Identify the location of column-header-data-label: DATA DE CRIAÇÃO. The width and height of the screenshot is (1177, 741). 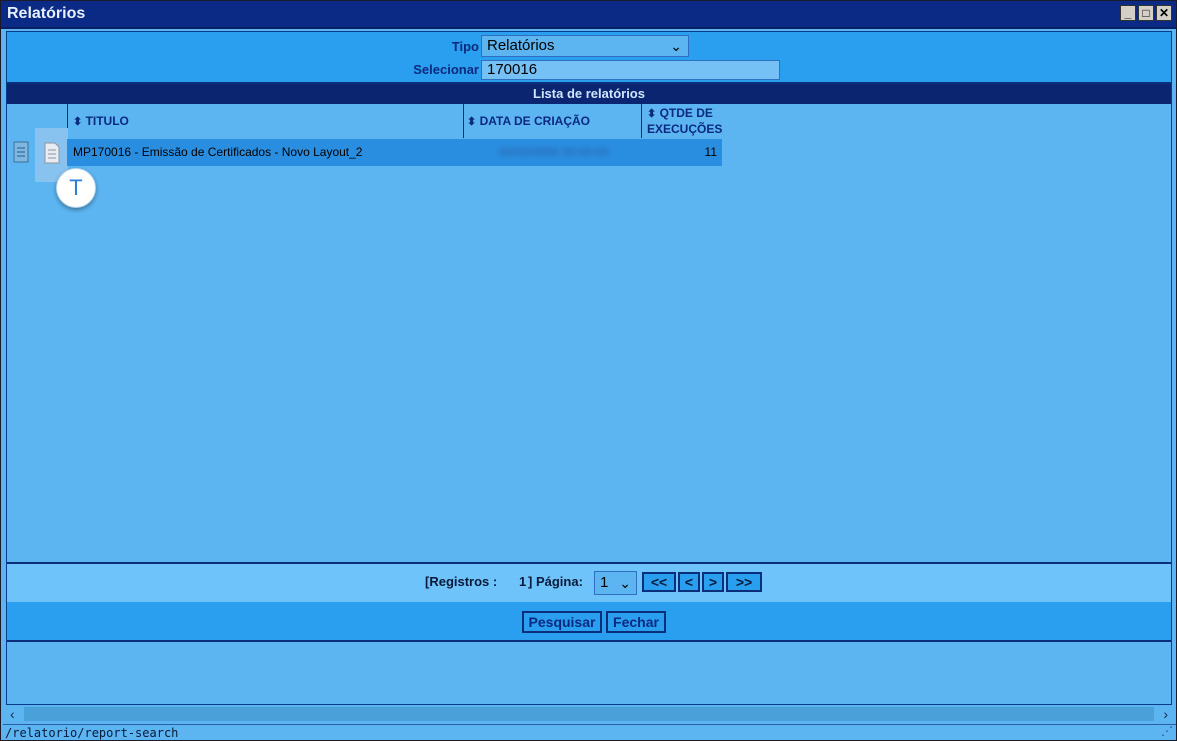
(534, 121).